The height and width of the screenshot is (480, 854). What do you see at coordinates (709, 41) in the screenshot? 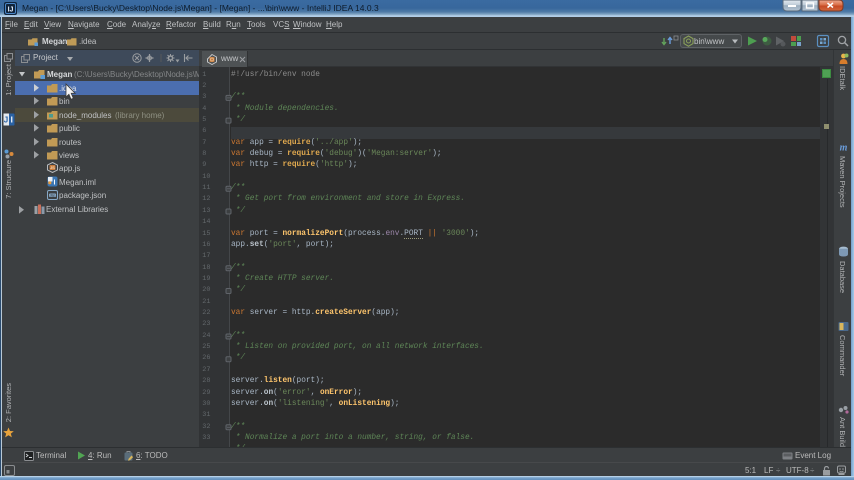
I see `svg-text: bin\www` at bounding box center [709, 41].